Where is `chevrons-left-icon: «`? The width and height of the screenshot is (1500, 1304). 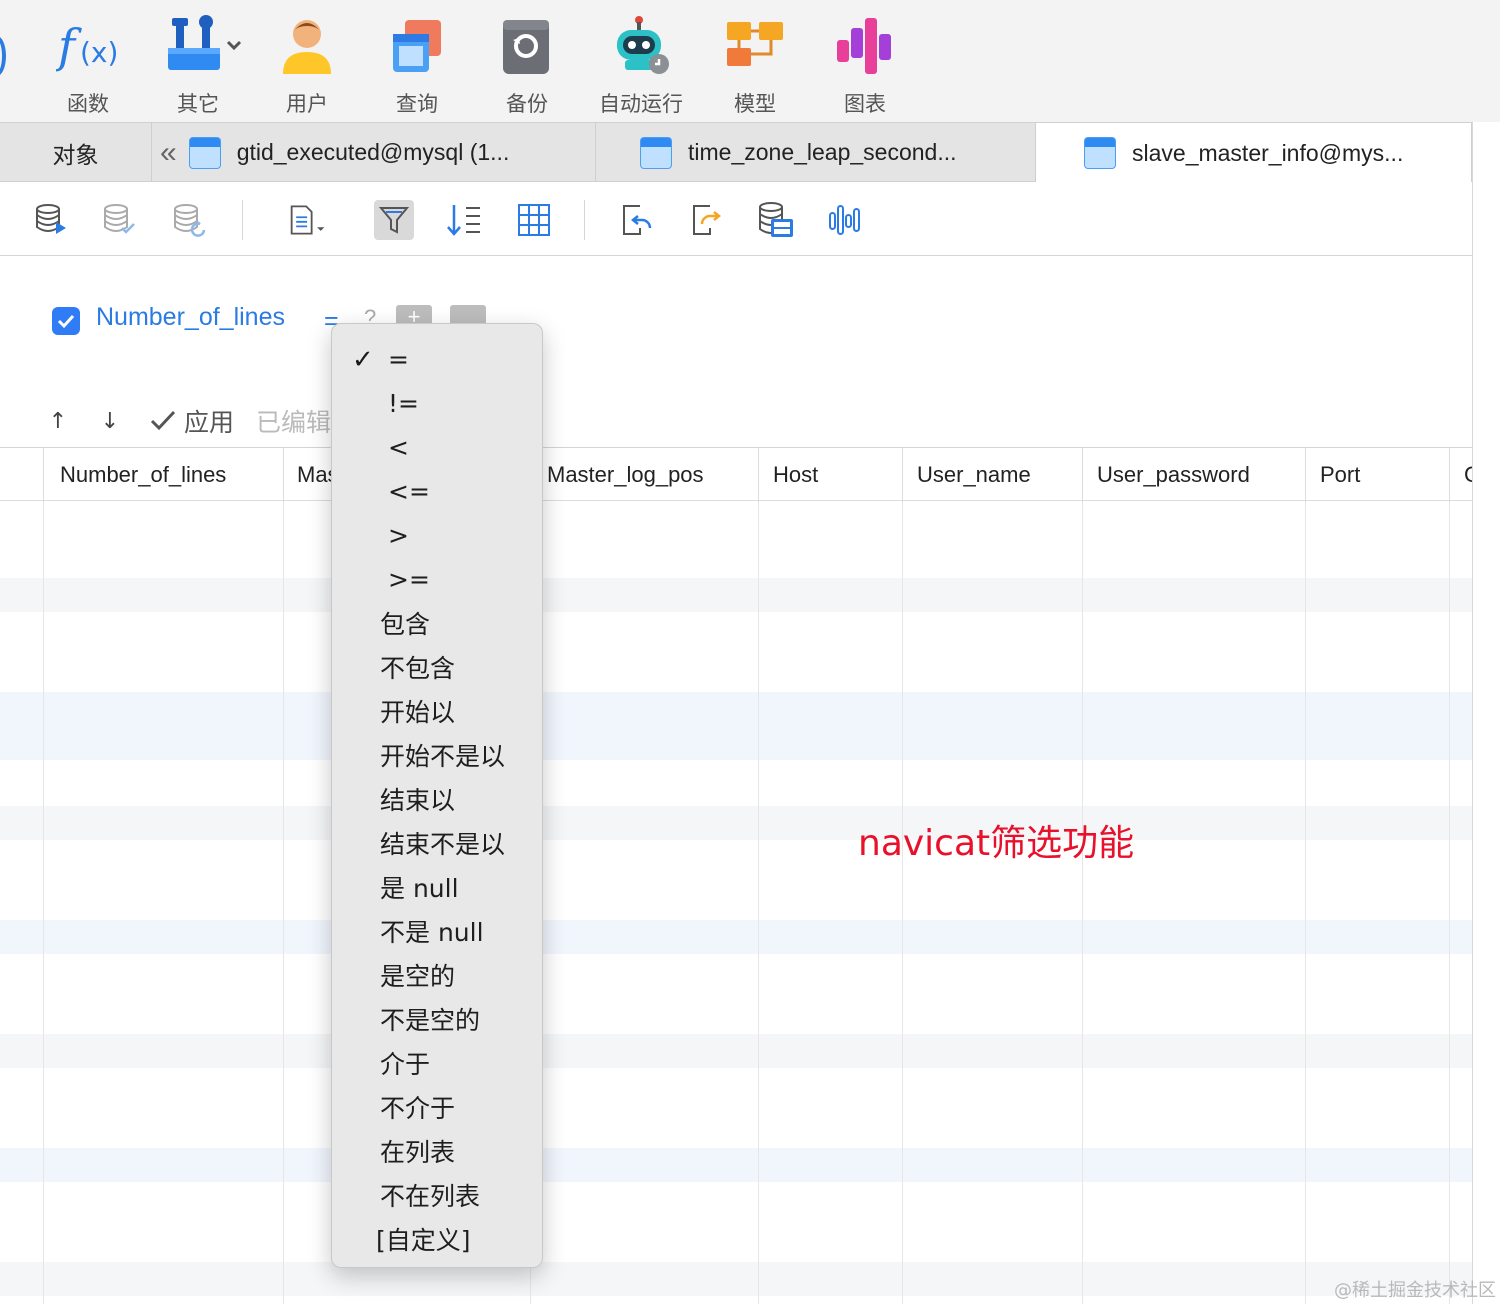 chevrons-left-icon: « is located at coordinates (168, 153).